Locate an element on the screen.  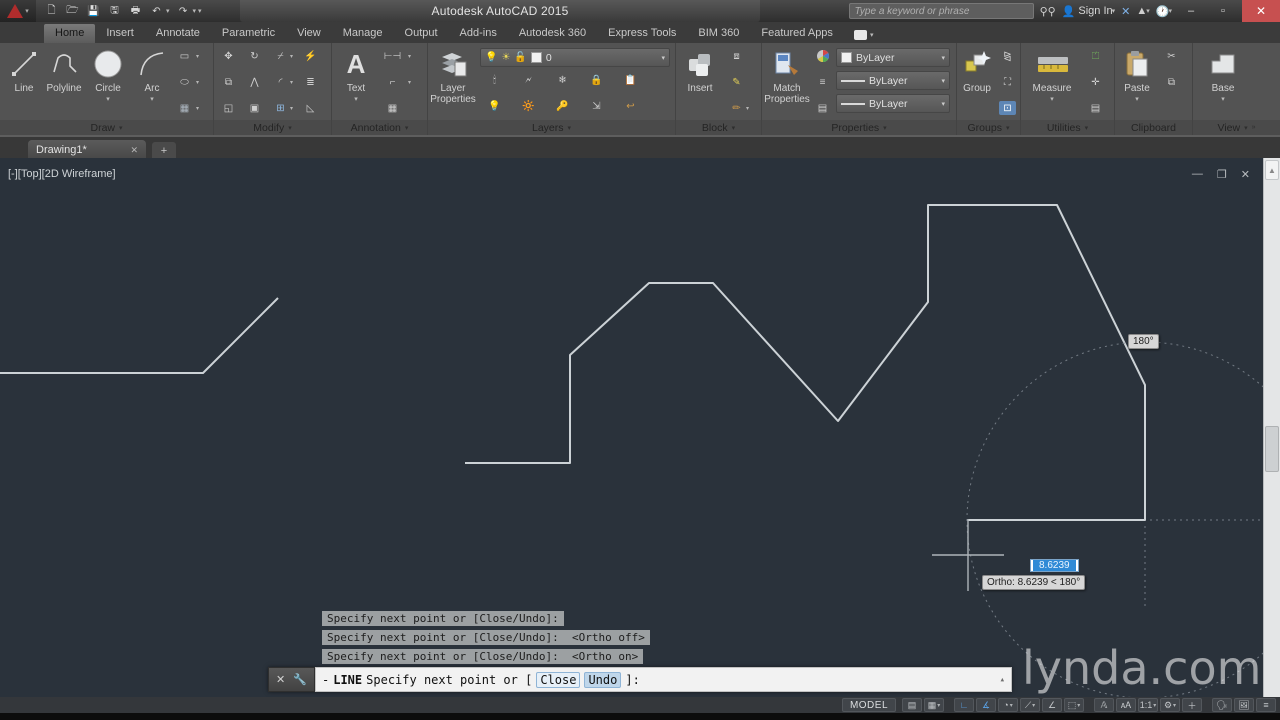
line-button: Line is located at coordinates (24, 69).